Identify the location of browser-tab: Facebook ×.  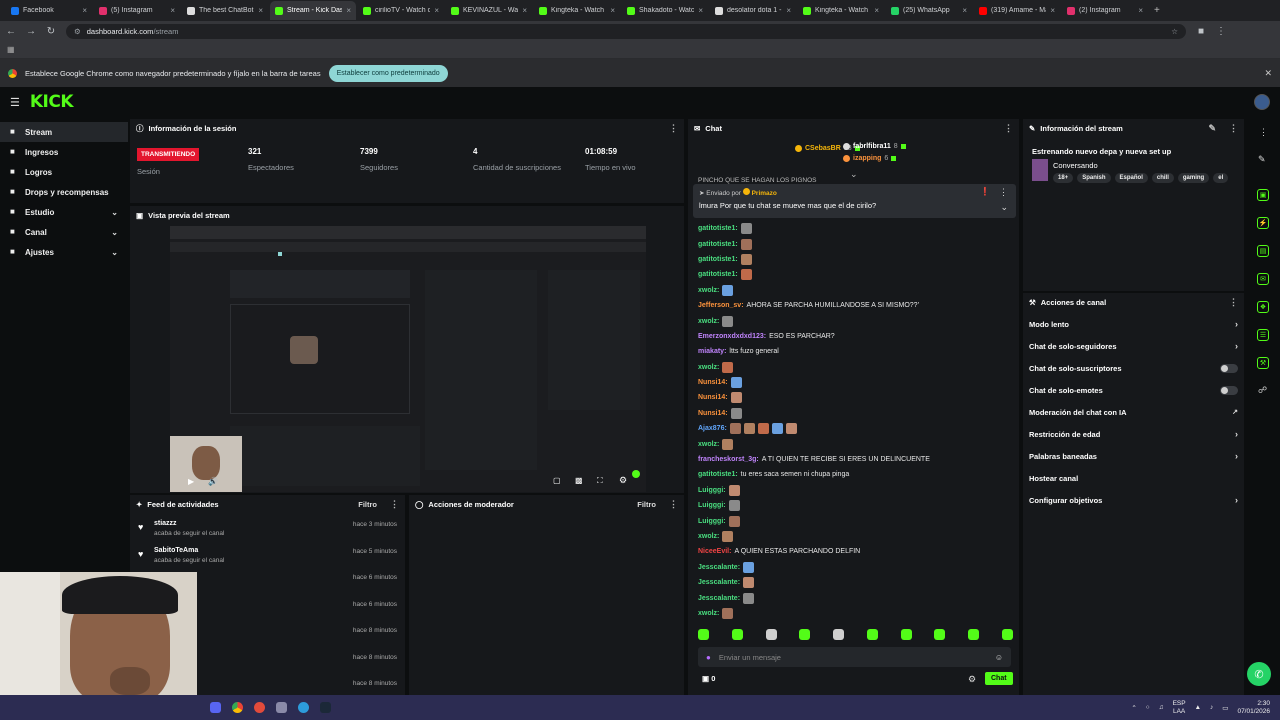
(49, 10).